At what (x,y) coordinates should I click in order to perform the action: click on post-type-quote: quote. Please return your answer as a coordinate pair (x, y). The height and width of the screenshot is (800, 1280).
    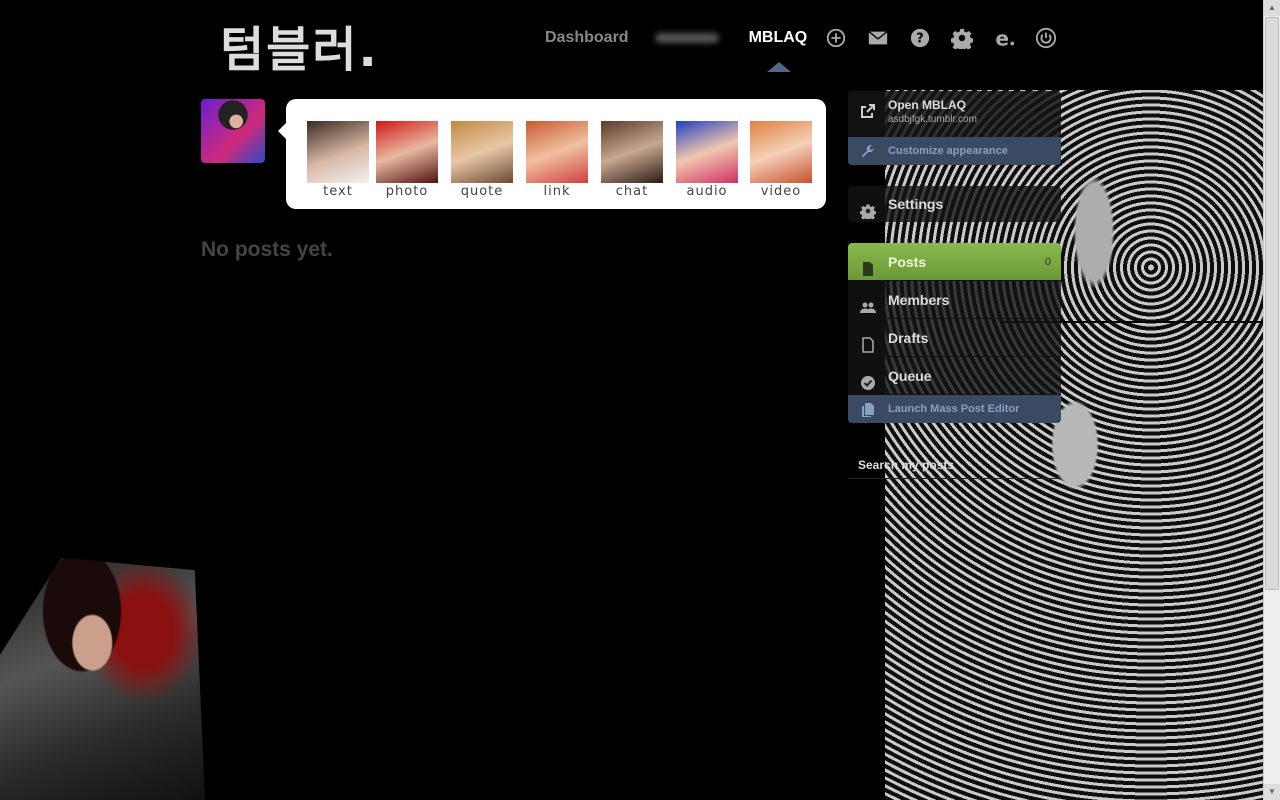
    Looking at the image, I should click on (482, 160).